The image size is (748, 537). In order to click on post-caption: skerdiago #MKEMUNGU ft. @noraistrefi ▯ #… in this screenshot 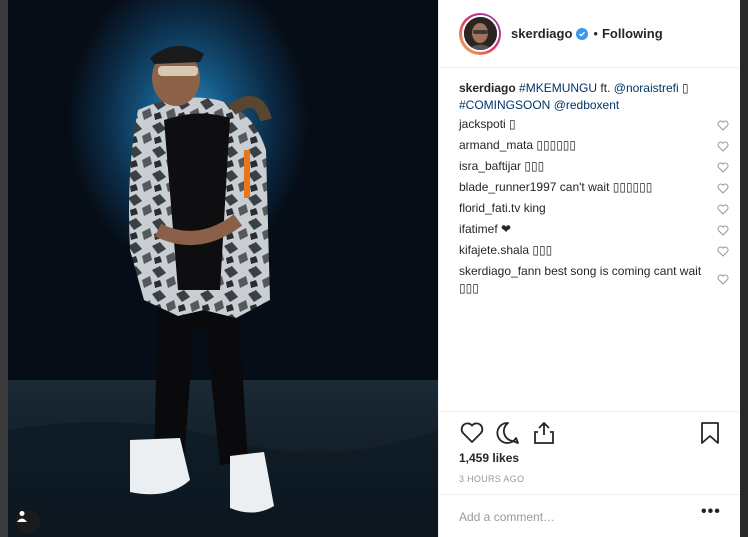, I will do `click(594, 97)`.